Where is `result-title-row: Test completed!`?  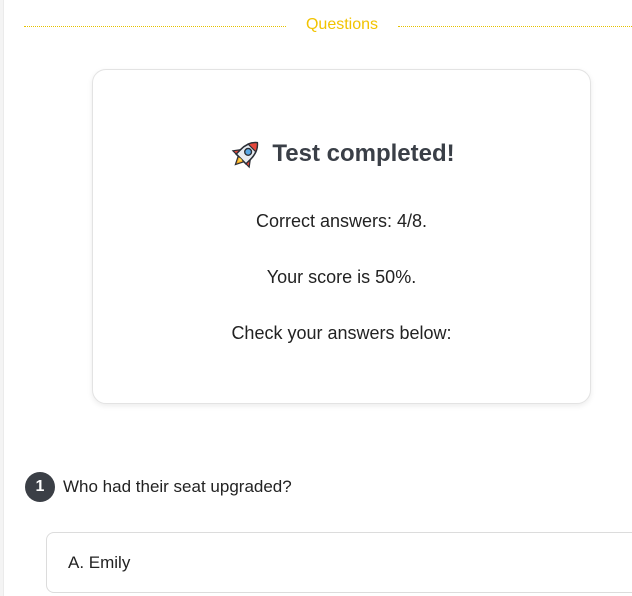
result-title-row: Test completed! is located at coordinates (341, 154).